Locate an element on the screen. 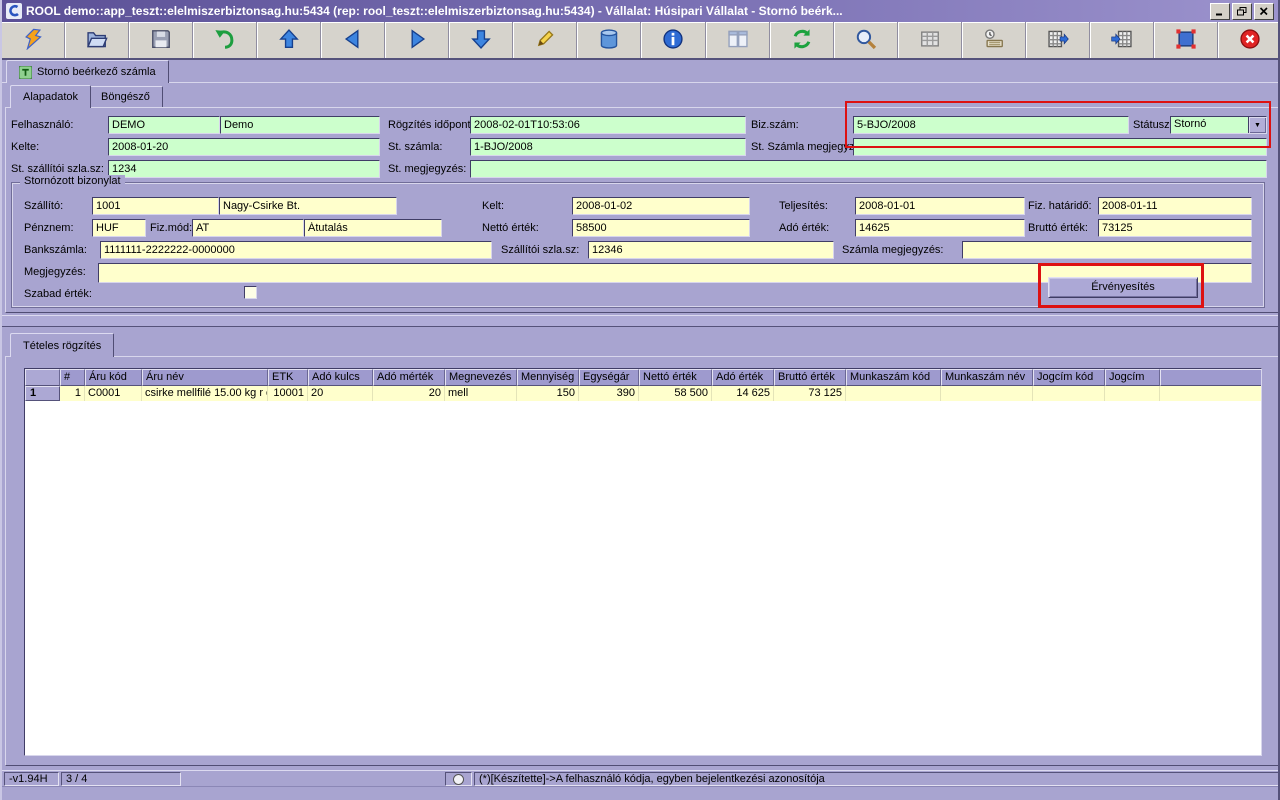 The image size is (1280, 800). felhasznalo-name-input is located at coordinates (300, 125).